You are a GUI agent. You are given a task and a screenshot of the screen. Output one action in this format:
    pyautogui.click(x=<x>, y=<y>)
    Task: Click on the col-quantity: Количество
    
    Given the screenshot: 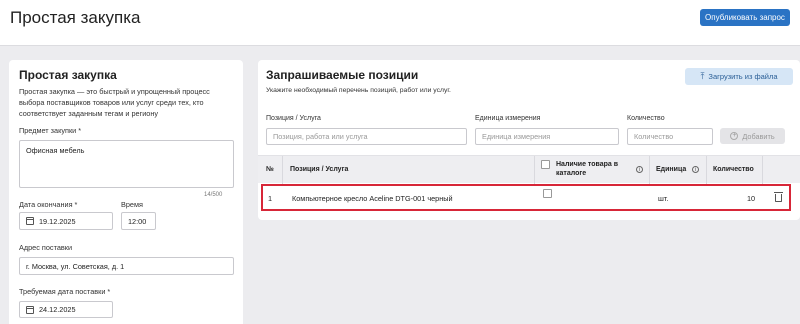 What is the action you would take?
    pyautogui.click(x=733, y=169)
    